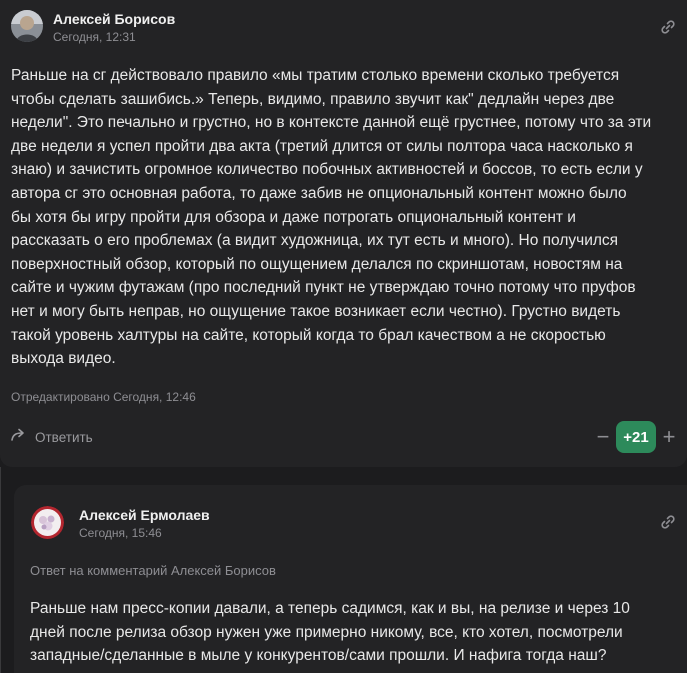 Image resolution: width=687 pixels, height=673 pixels. Describe the element at coordinates (103, 397) in the screenshot. I see `edited-label: Отредактировано Сегодня, 12:46` at that location.